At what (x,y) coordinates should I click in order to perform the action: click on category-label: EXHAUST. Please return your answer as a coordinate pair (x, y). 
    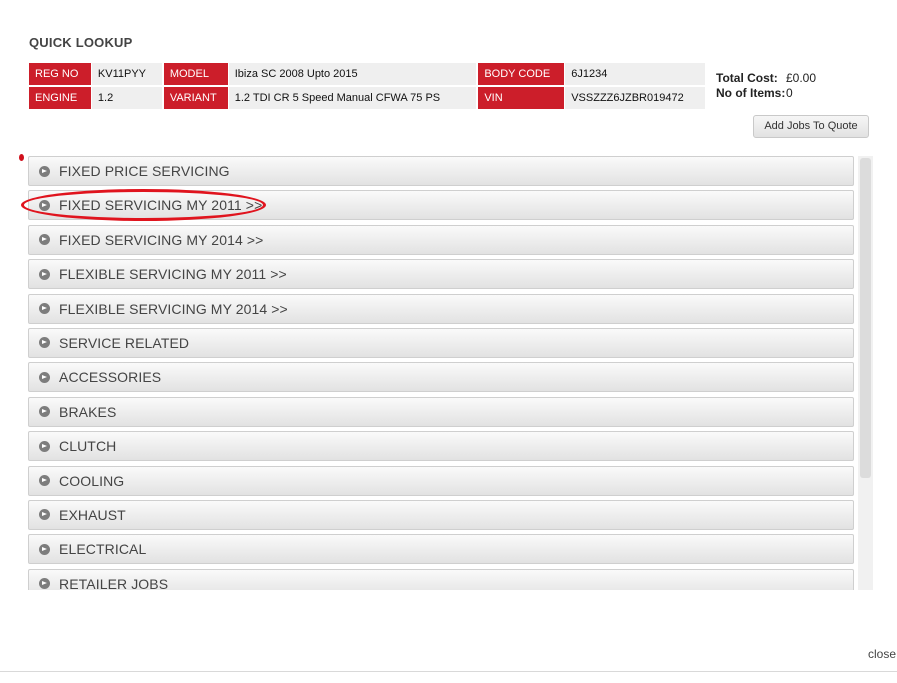
    Looking at the image, I should click on (92, 514).